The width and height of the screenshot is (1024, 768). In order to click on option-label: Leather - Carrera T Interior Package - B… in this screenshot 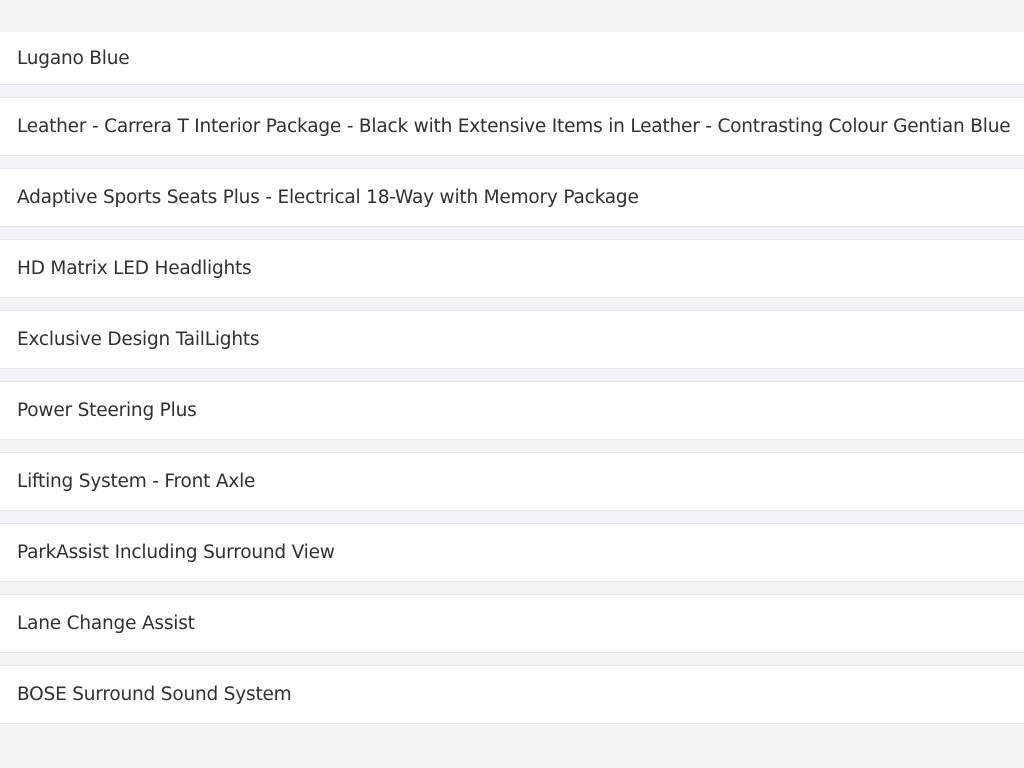, I will do `click(514, 126)`.